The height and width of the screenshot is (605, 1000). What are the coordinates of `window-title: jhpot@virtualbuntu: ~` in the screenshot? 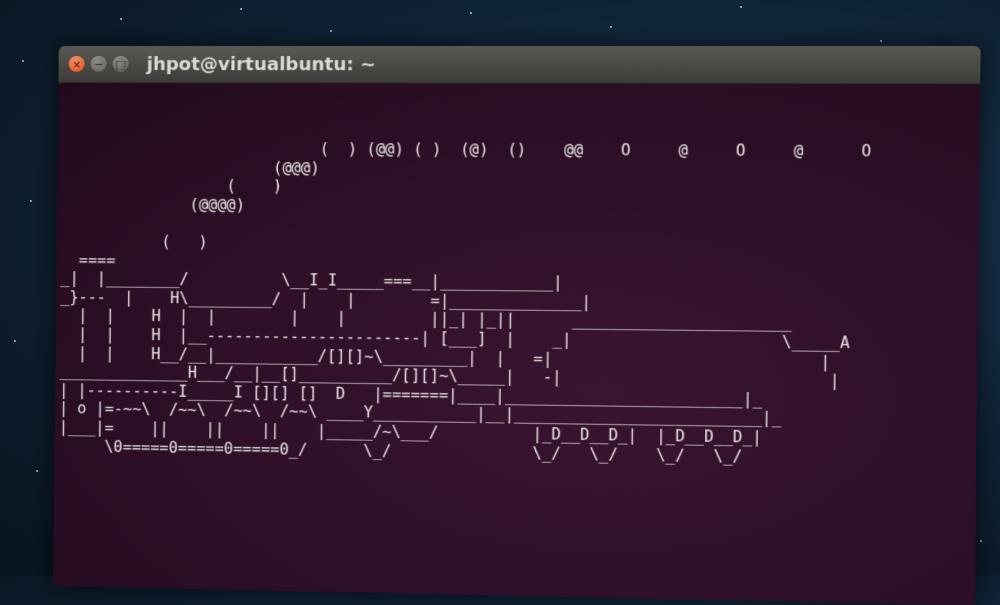 It's located at (261, 64).